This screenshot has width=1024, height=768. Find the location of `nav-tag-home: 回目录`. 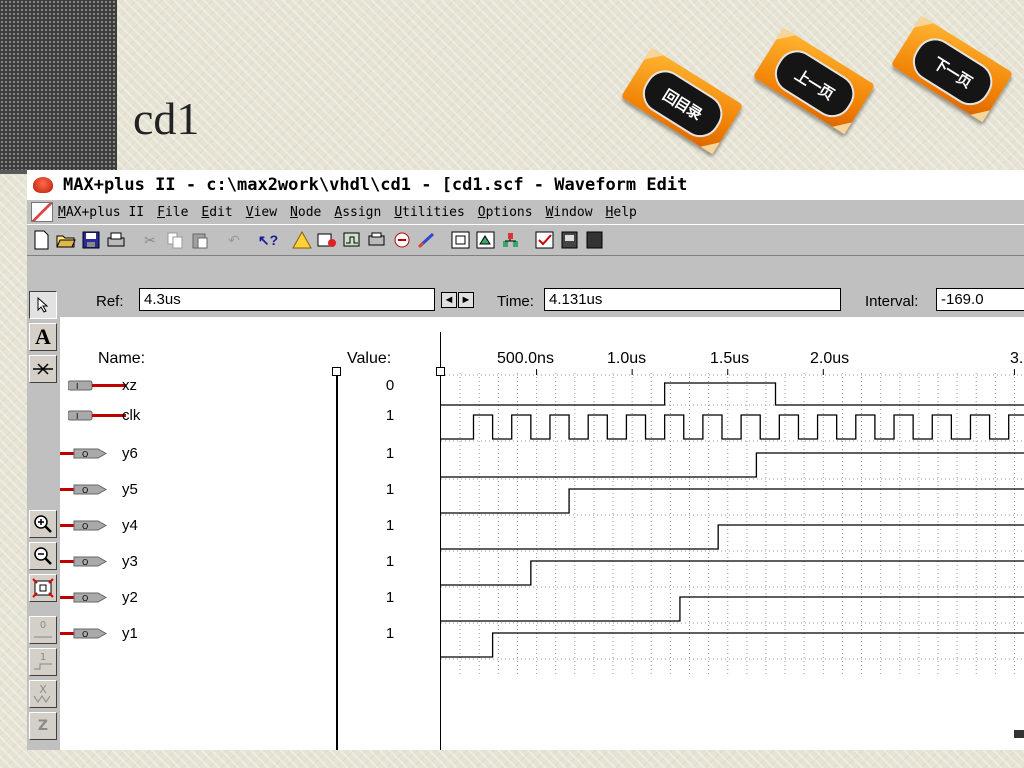

nav-tag-home: 回目录 is located at coordinates (682, 101).